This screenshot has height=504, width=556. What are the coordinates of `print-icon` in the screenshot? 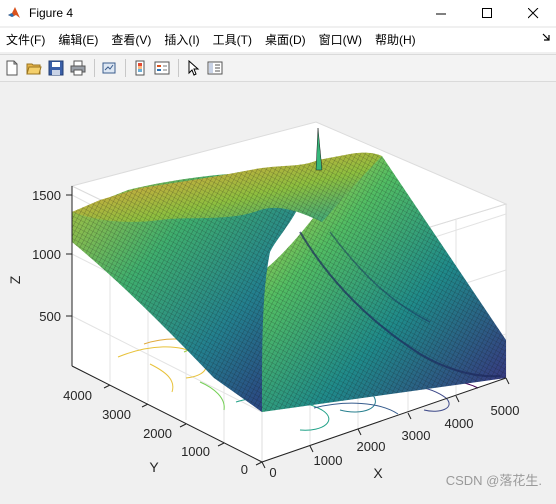 It's located at (78, 68).